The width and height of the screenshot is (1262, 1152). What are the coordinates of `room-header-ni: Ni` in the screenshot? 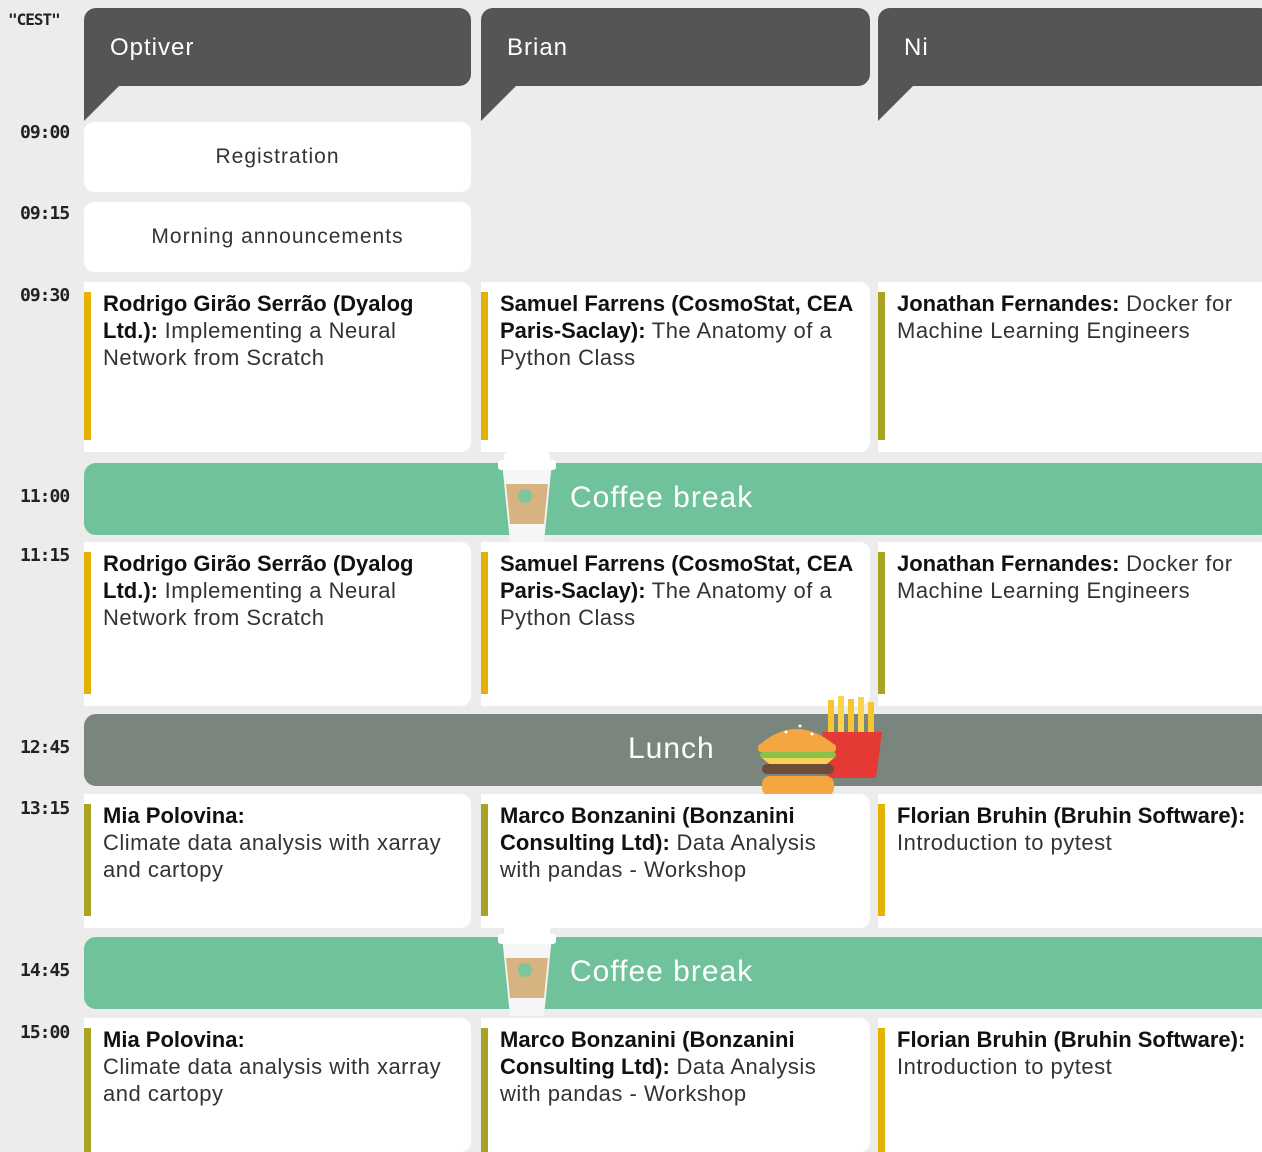 It's located at (1070, 64).